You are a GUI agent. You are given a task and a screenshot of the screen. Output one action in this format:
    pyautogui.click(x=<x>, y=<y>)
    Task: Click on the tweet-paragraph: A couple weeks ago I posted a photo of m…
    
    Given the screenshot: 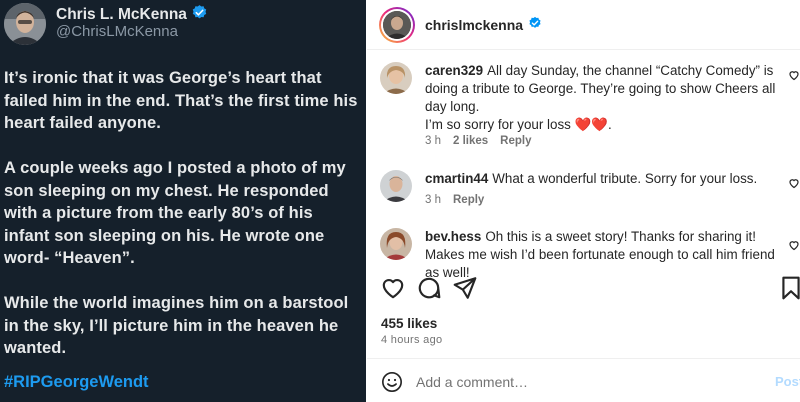 What is the action you would take?
    pyautogui.click(x=175, y=213)
    